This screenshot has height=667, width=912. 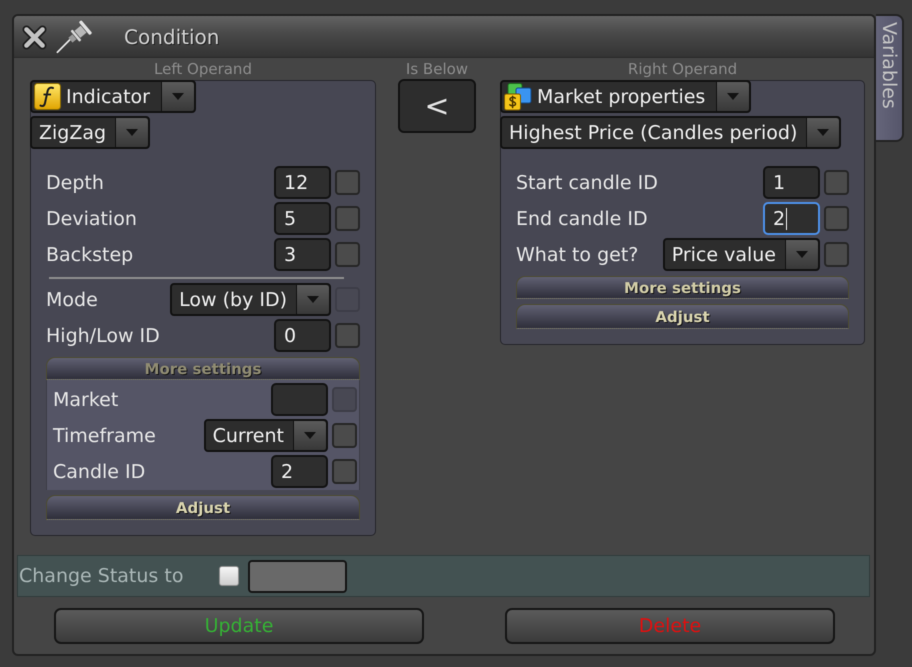 I want to click on operator-button: <, so click(x=437, y=106).